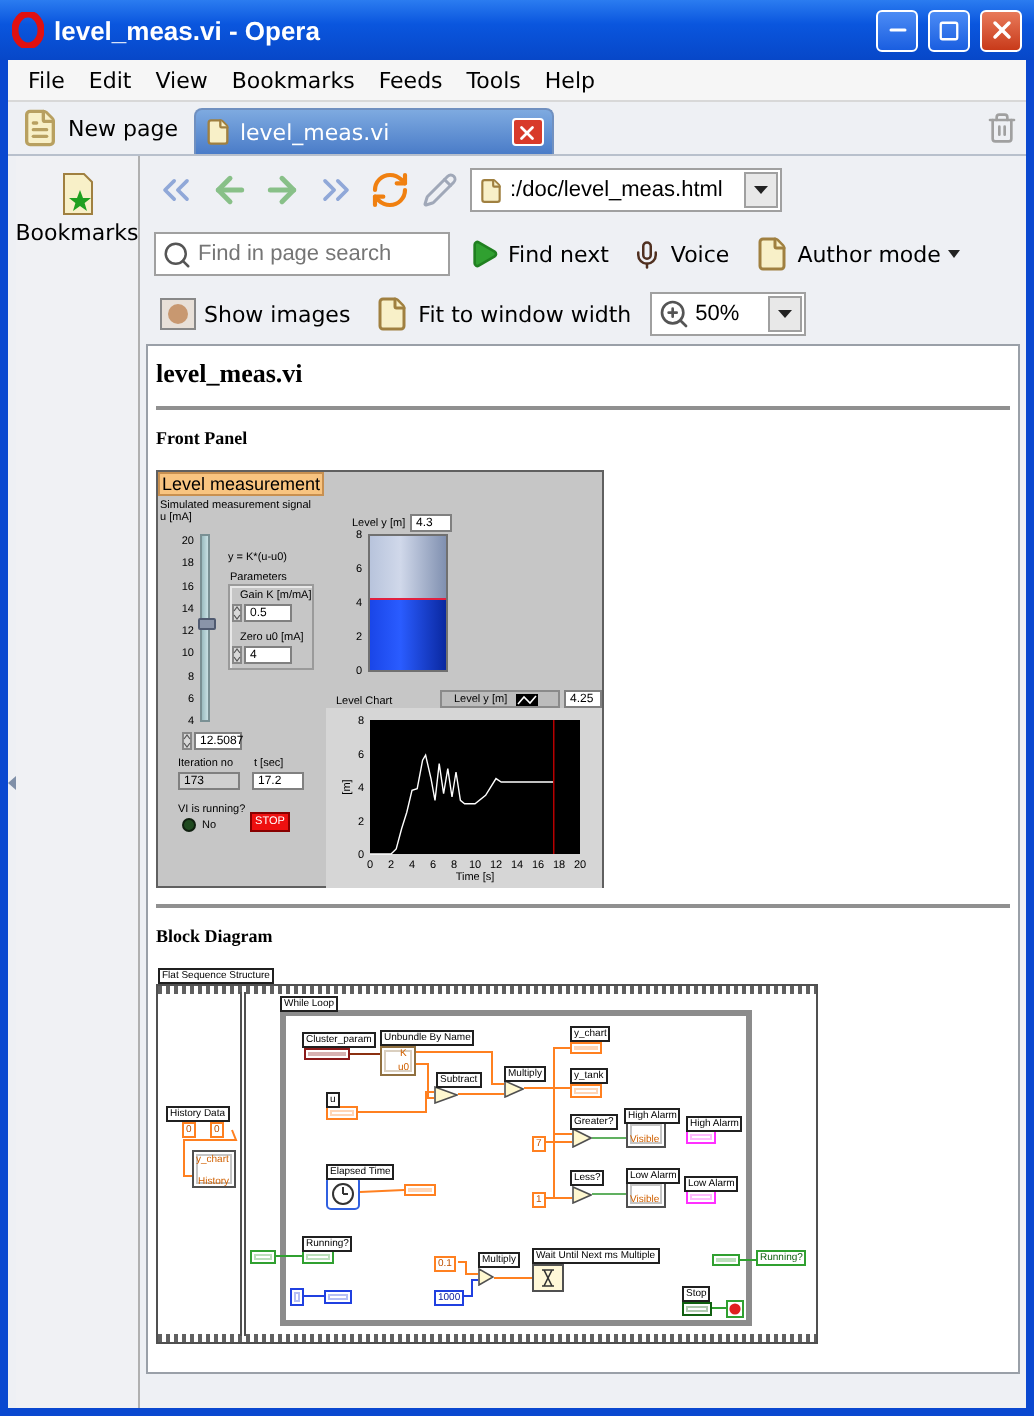 The width and height of the screenshot is (1034, 1416). Describe the element at coordinates (503, 314) in the screenshot. I see `fit-width-button: Fit to window width` at that location.